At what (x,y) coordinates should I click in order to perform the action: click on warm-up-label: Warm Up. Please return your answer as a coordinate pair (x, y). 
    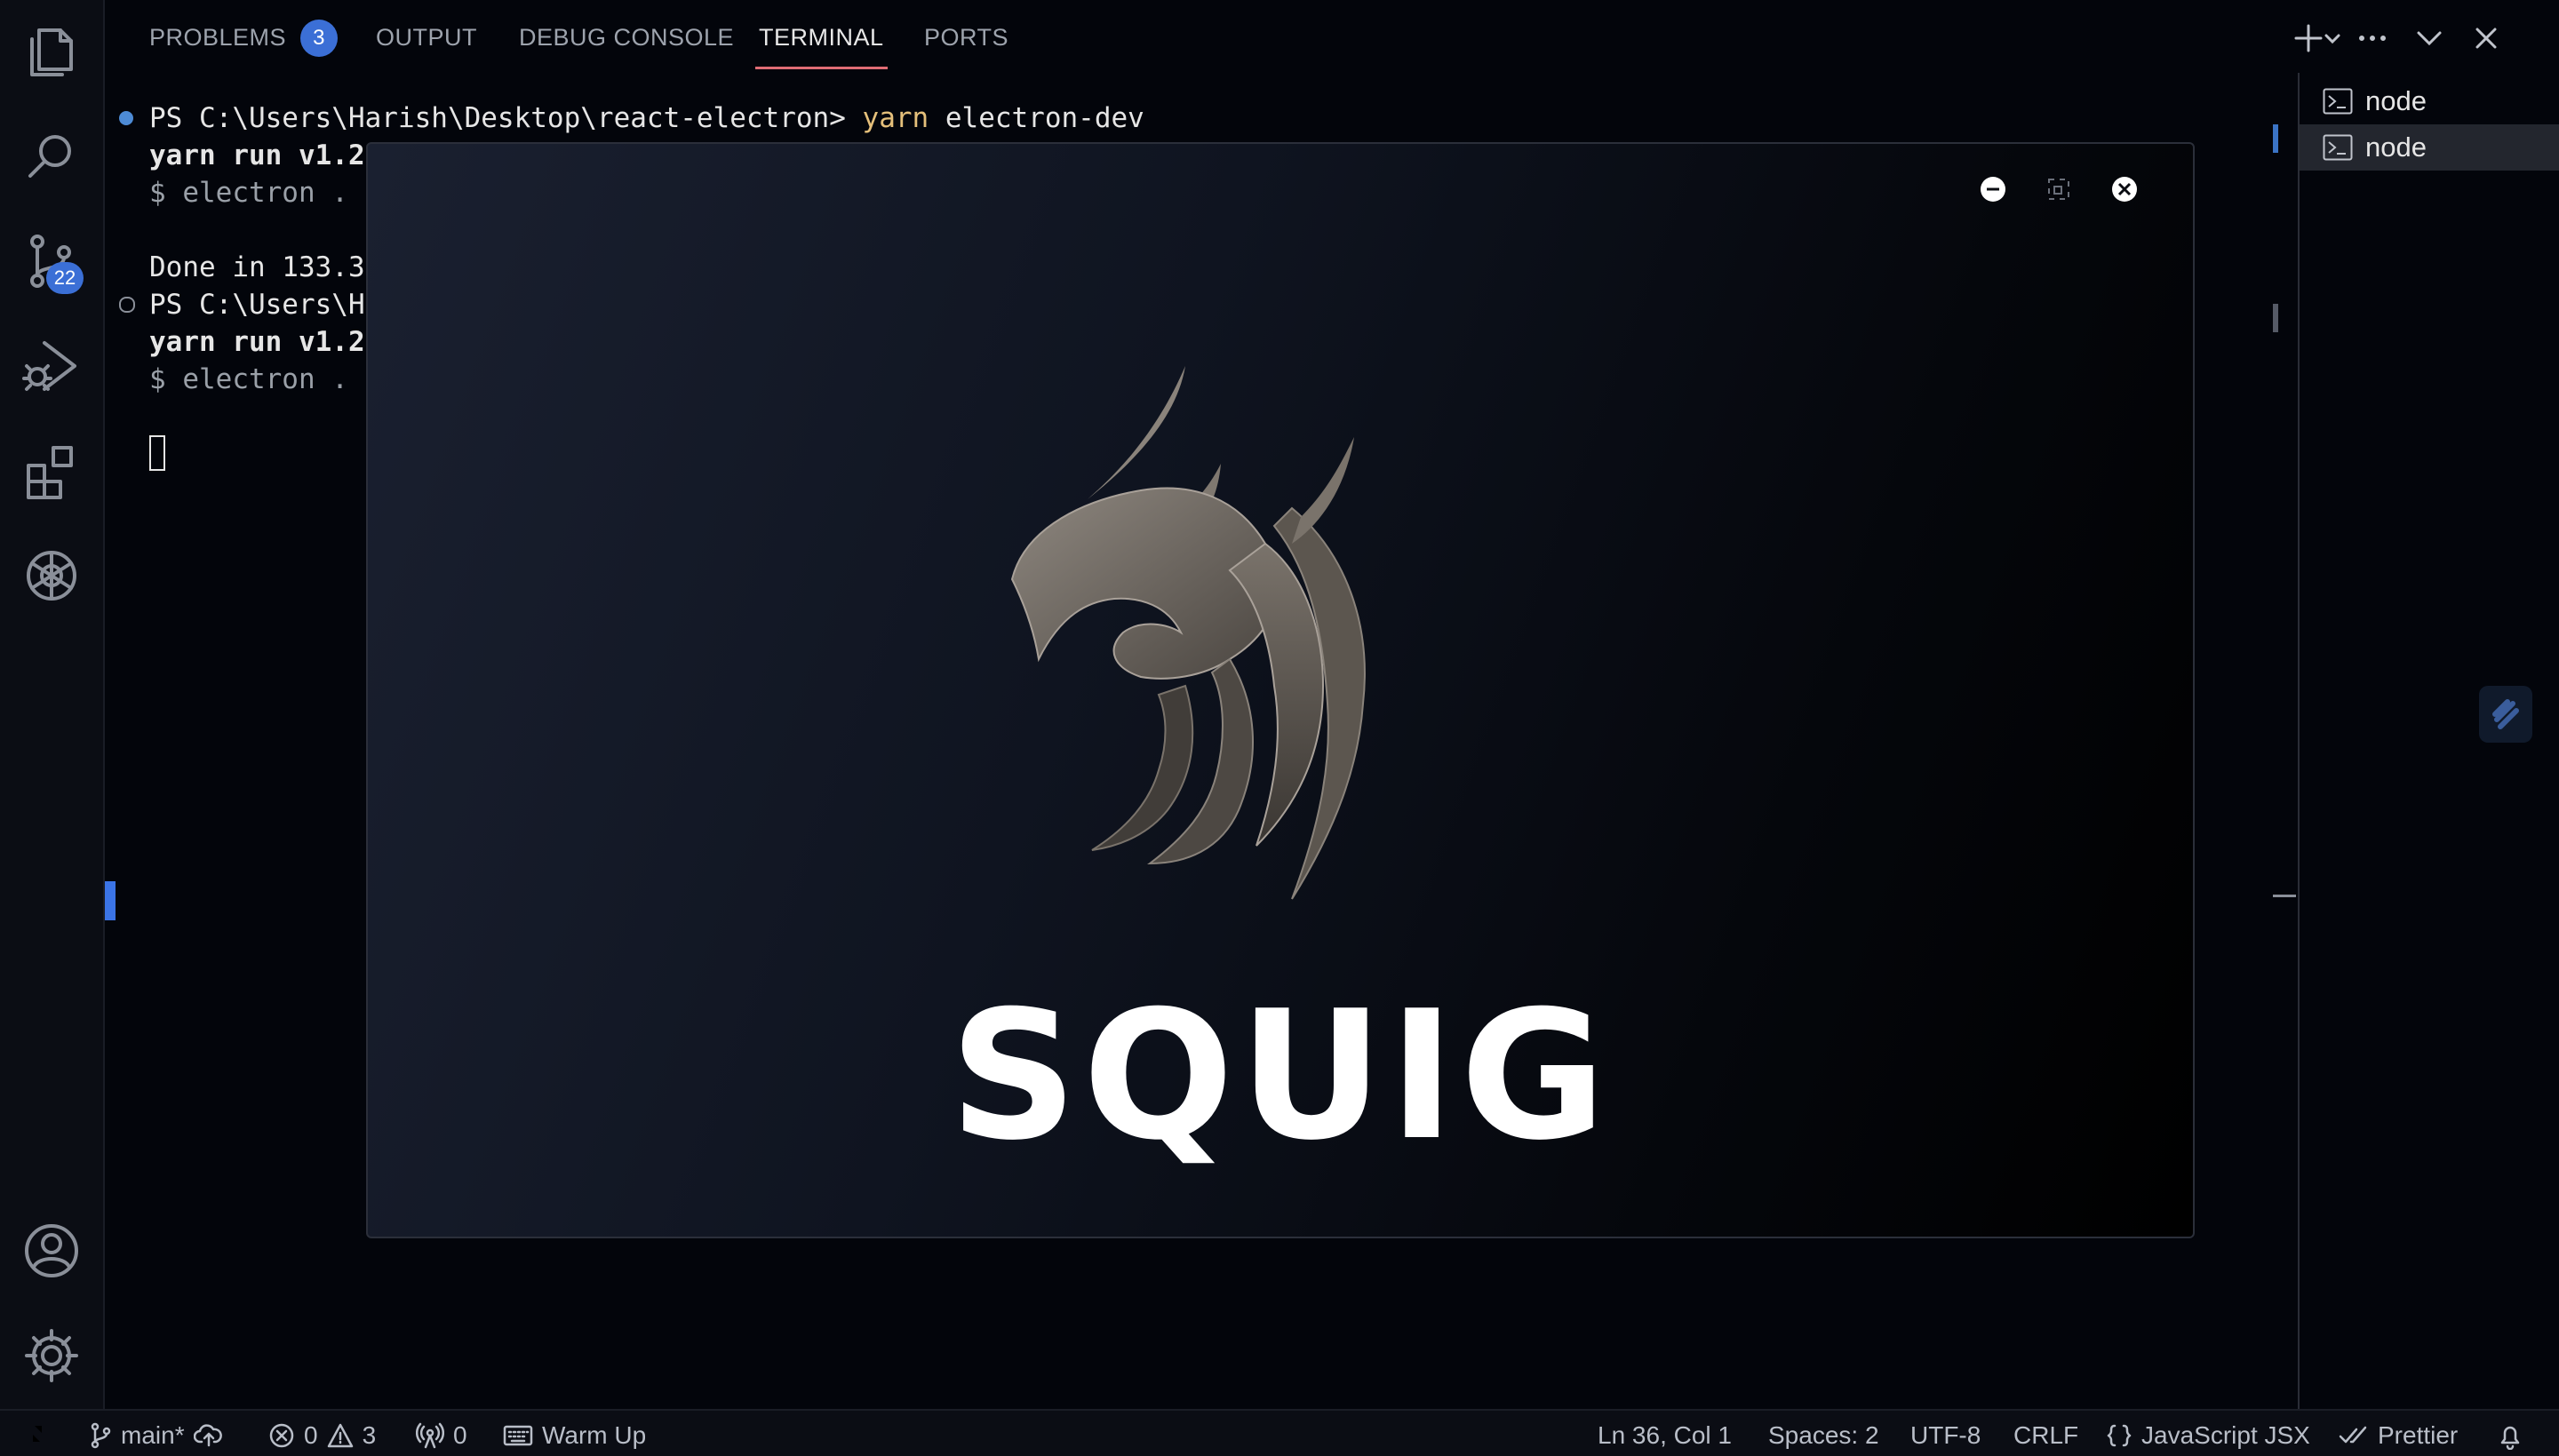
    Looking at the image, I should click on (594, 1435).